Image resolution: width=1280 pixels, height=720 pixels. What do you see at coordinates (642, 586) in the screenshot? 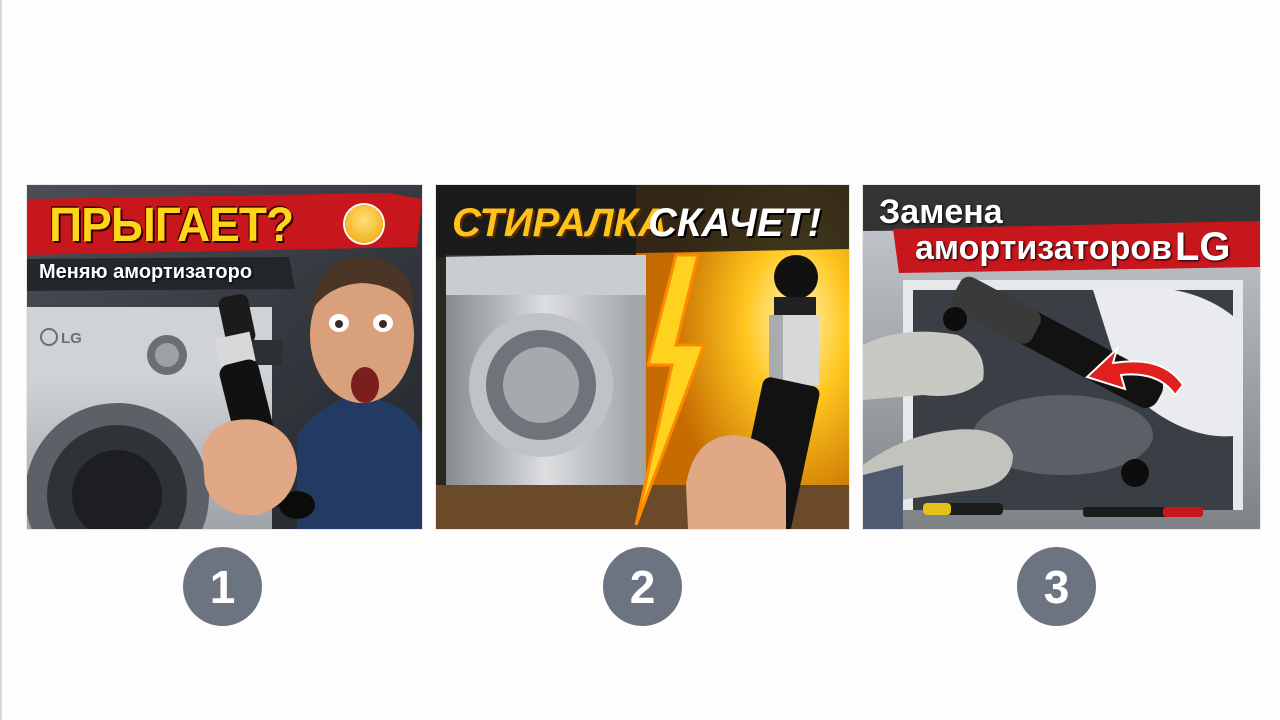
I see `option-number-badge-2: 2` at bounding box center [642, 586].